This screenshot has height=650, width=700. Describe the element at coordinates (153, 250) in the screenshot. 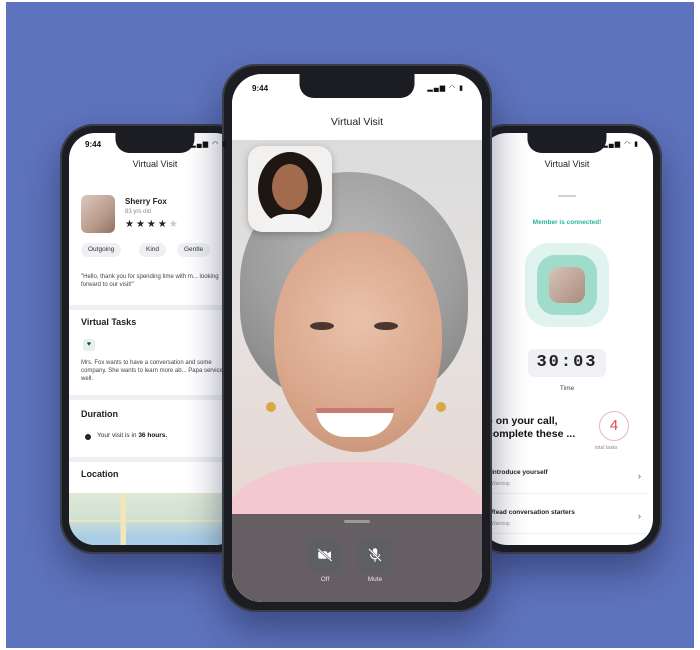

I see `tag-kind: Kind` at that location.